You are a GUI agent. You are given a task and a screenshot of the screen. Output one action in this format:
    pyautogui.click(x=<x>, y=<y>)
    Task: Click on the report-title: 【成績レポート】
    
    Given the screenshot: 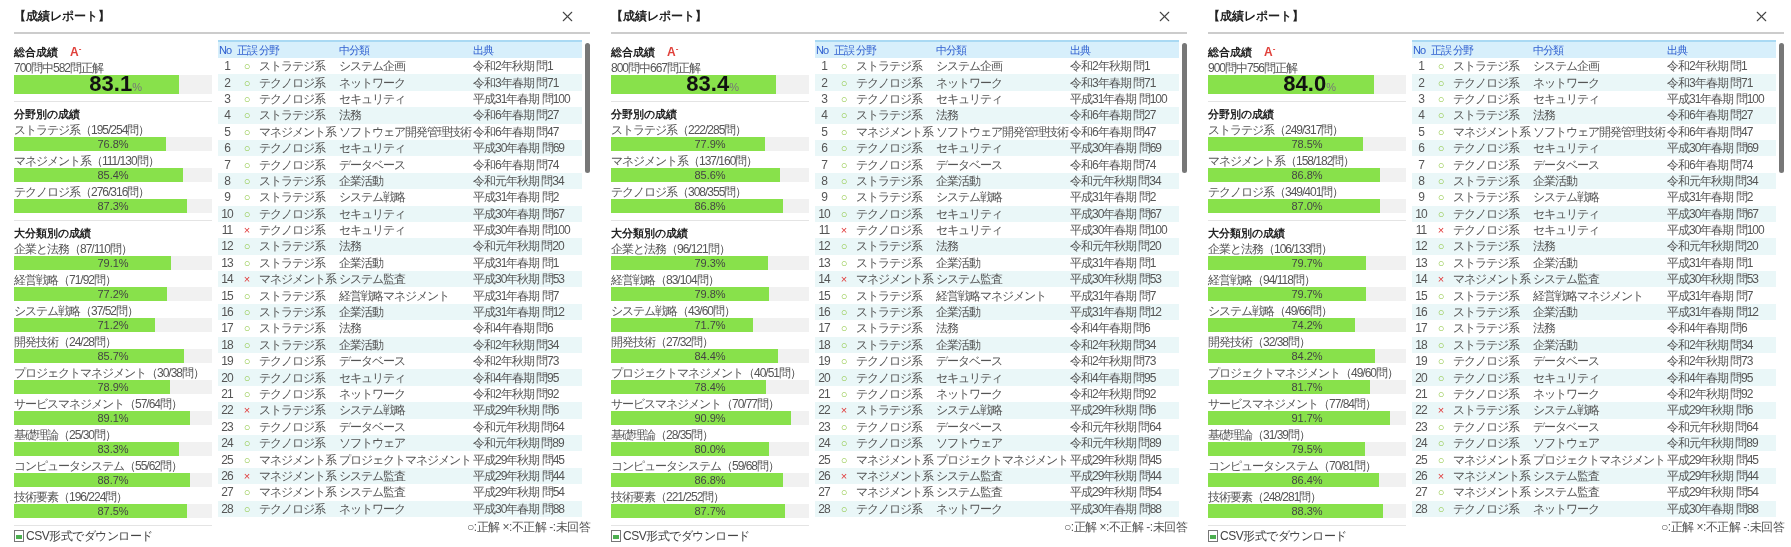 What is the action you would take?
    pyautogui.click(x=659, y=16)
    